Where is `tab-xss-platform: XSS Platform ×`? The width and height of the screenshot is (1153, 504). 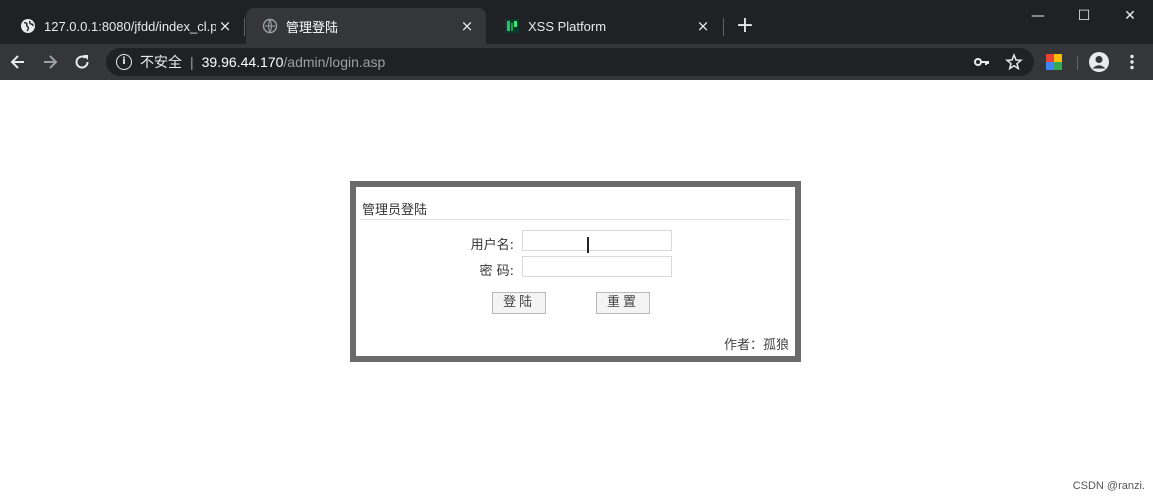 tab-xss-platform: XSS Platform × is located at coordinates (605, 26).